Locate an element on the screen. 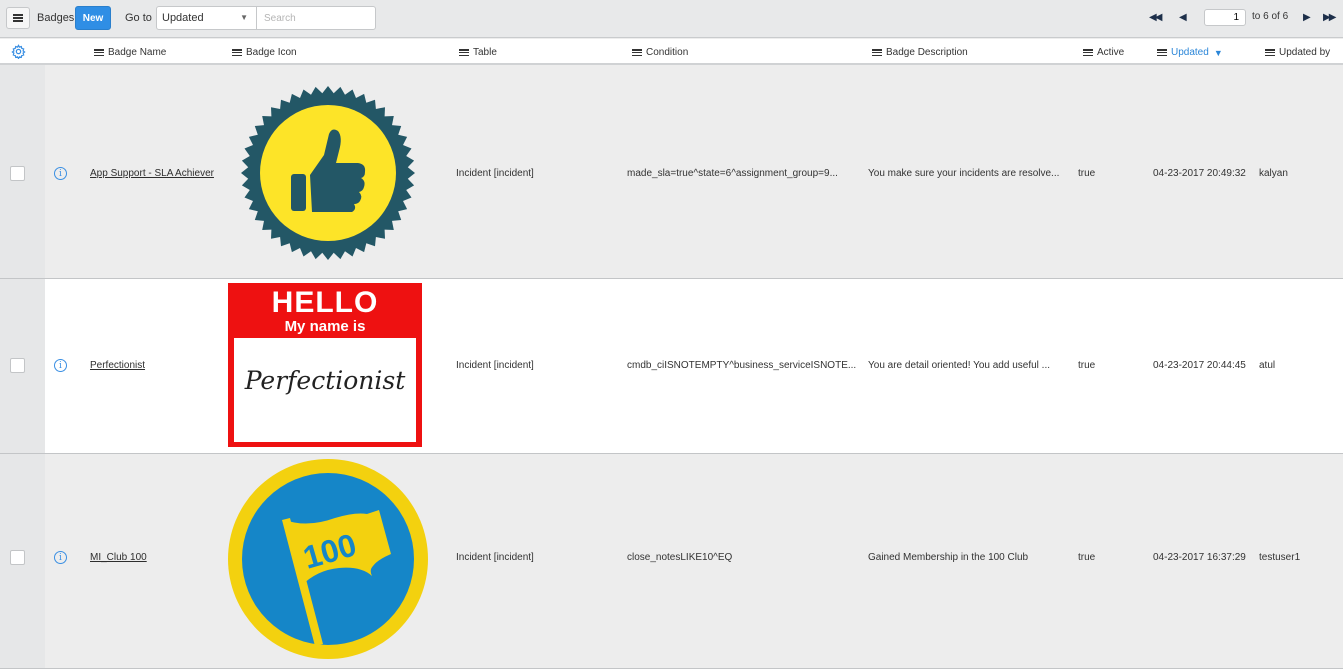 The image size is (1343, 669). column-label: Condition is located at coordinates (667, 52).